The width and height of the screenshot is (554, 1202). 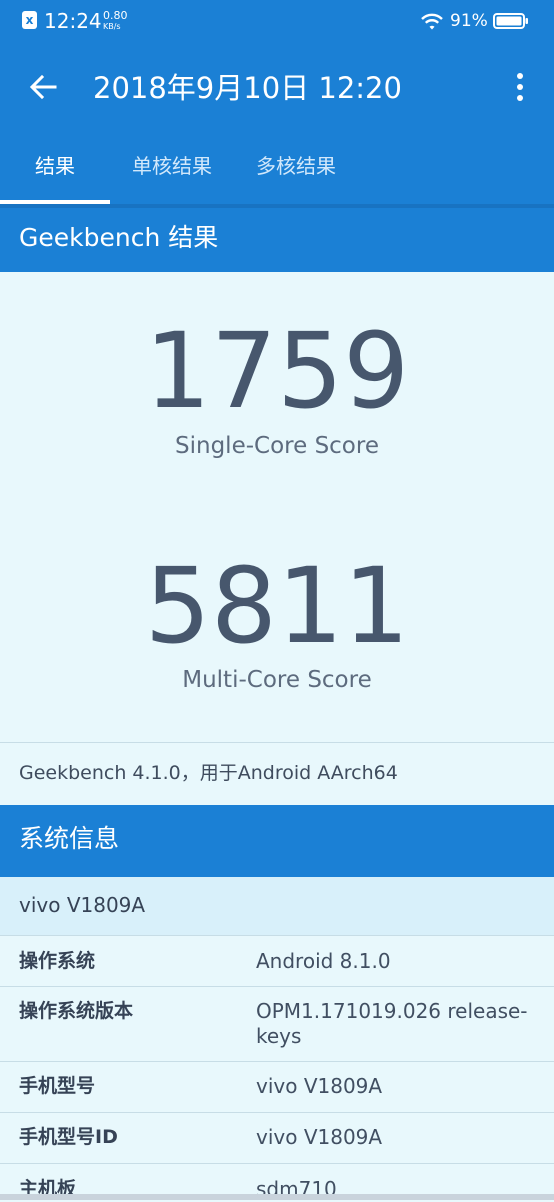 I want to click on system-info-title: 系统信息, so click(x=69, y=838).